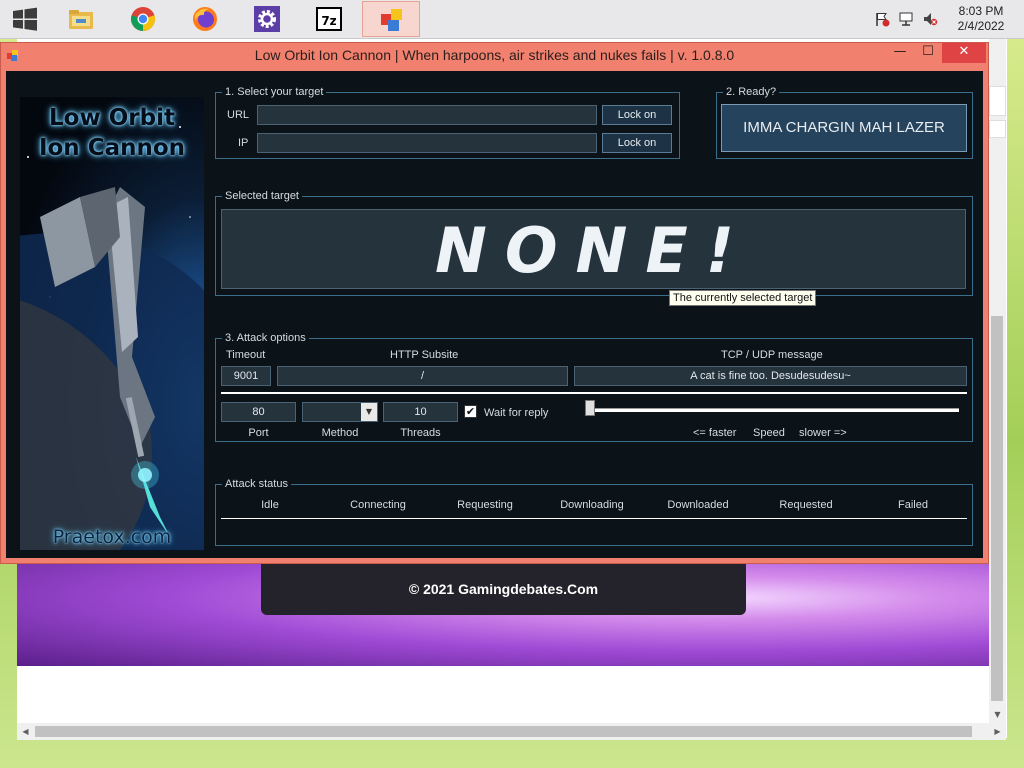 The width and height of the screenshot is (1024, 768). Describe the element at coordinates (112, 118) in the screenshot. I see `logo-title-line1: Low Orbit` at that location.